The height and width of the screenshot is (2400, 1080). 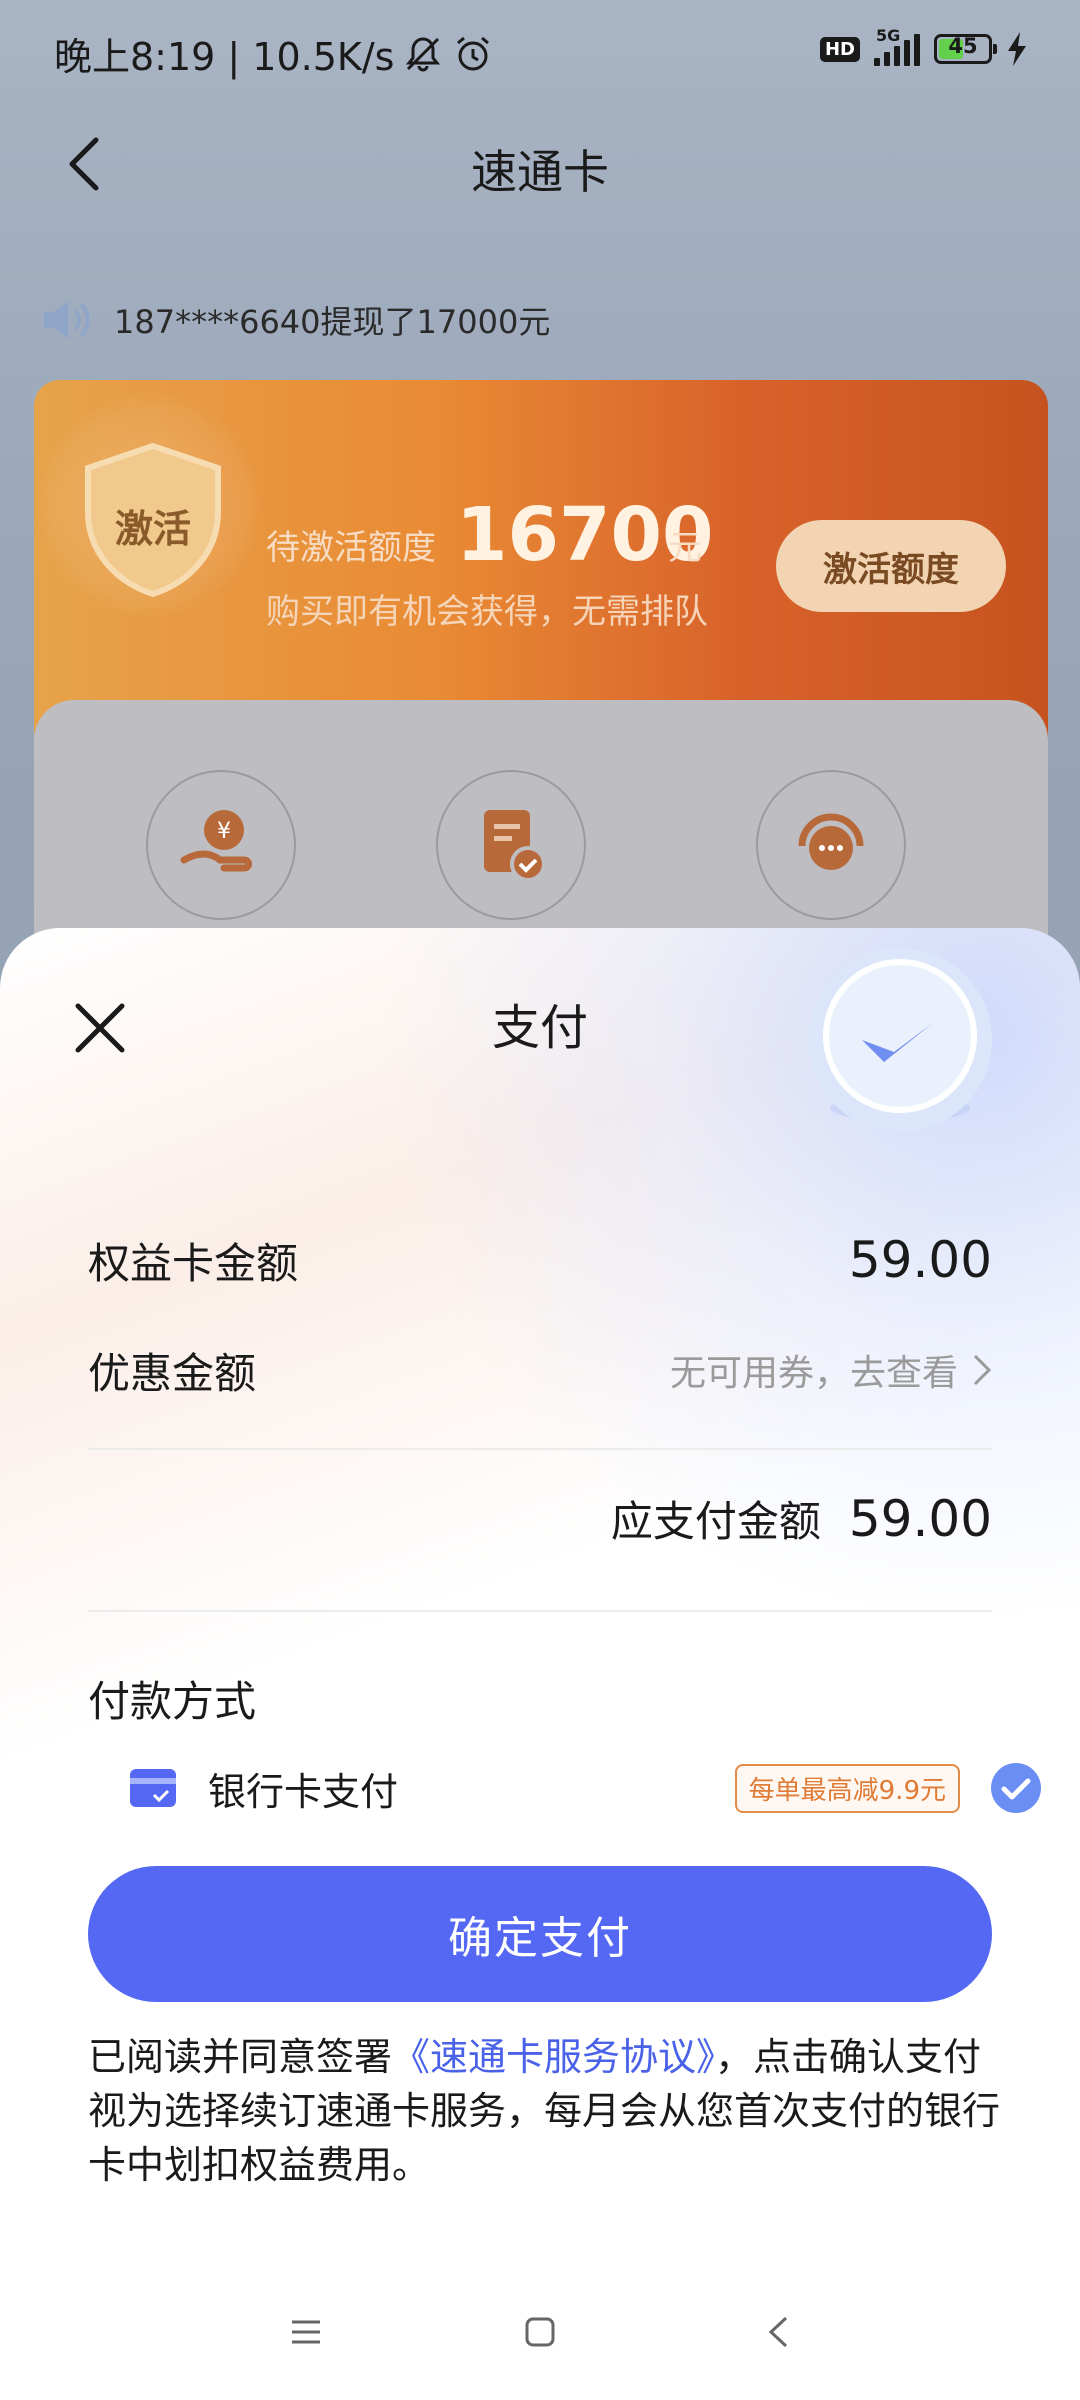 What do you see at coordinates (224, 57) in the screenshot?
I see `status-time-speed: 晚上8:19 | 10.5K/s` at bounding box center [224, 57].